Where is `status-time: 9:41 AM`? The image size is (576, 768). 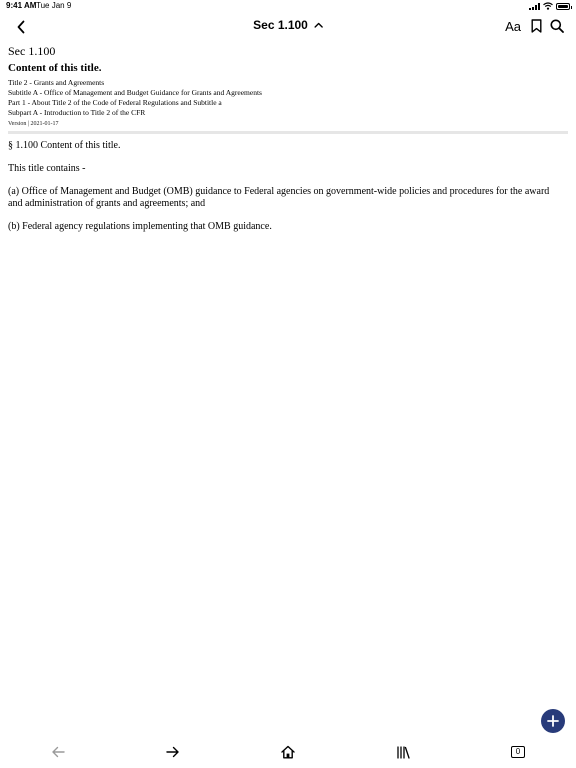 status-time: 9:41 AM is located at coordinates (21, 5).